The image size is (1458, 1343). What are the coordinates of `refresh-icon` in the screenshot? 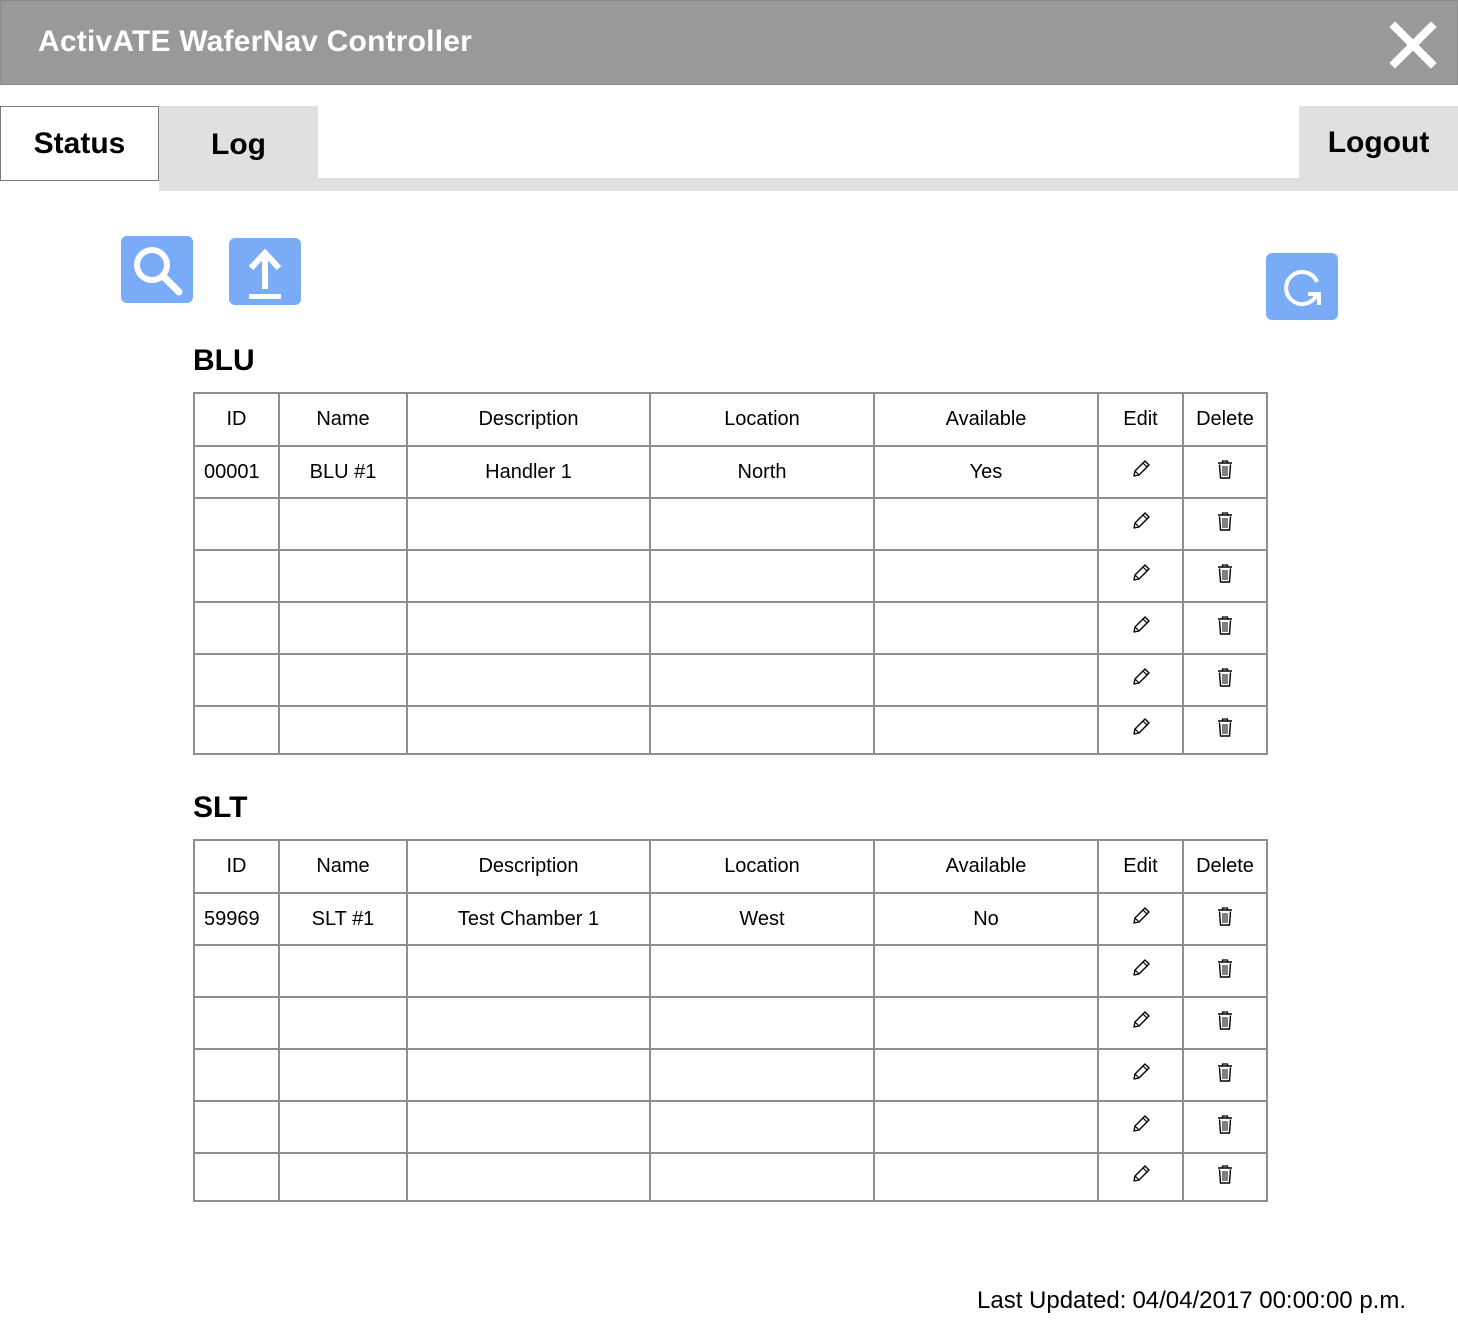 It's located at (1302, 287).